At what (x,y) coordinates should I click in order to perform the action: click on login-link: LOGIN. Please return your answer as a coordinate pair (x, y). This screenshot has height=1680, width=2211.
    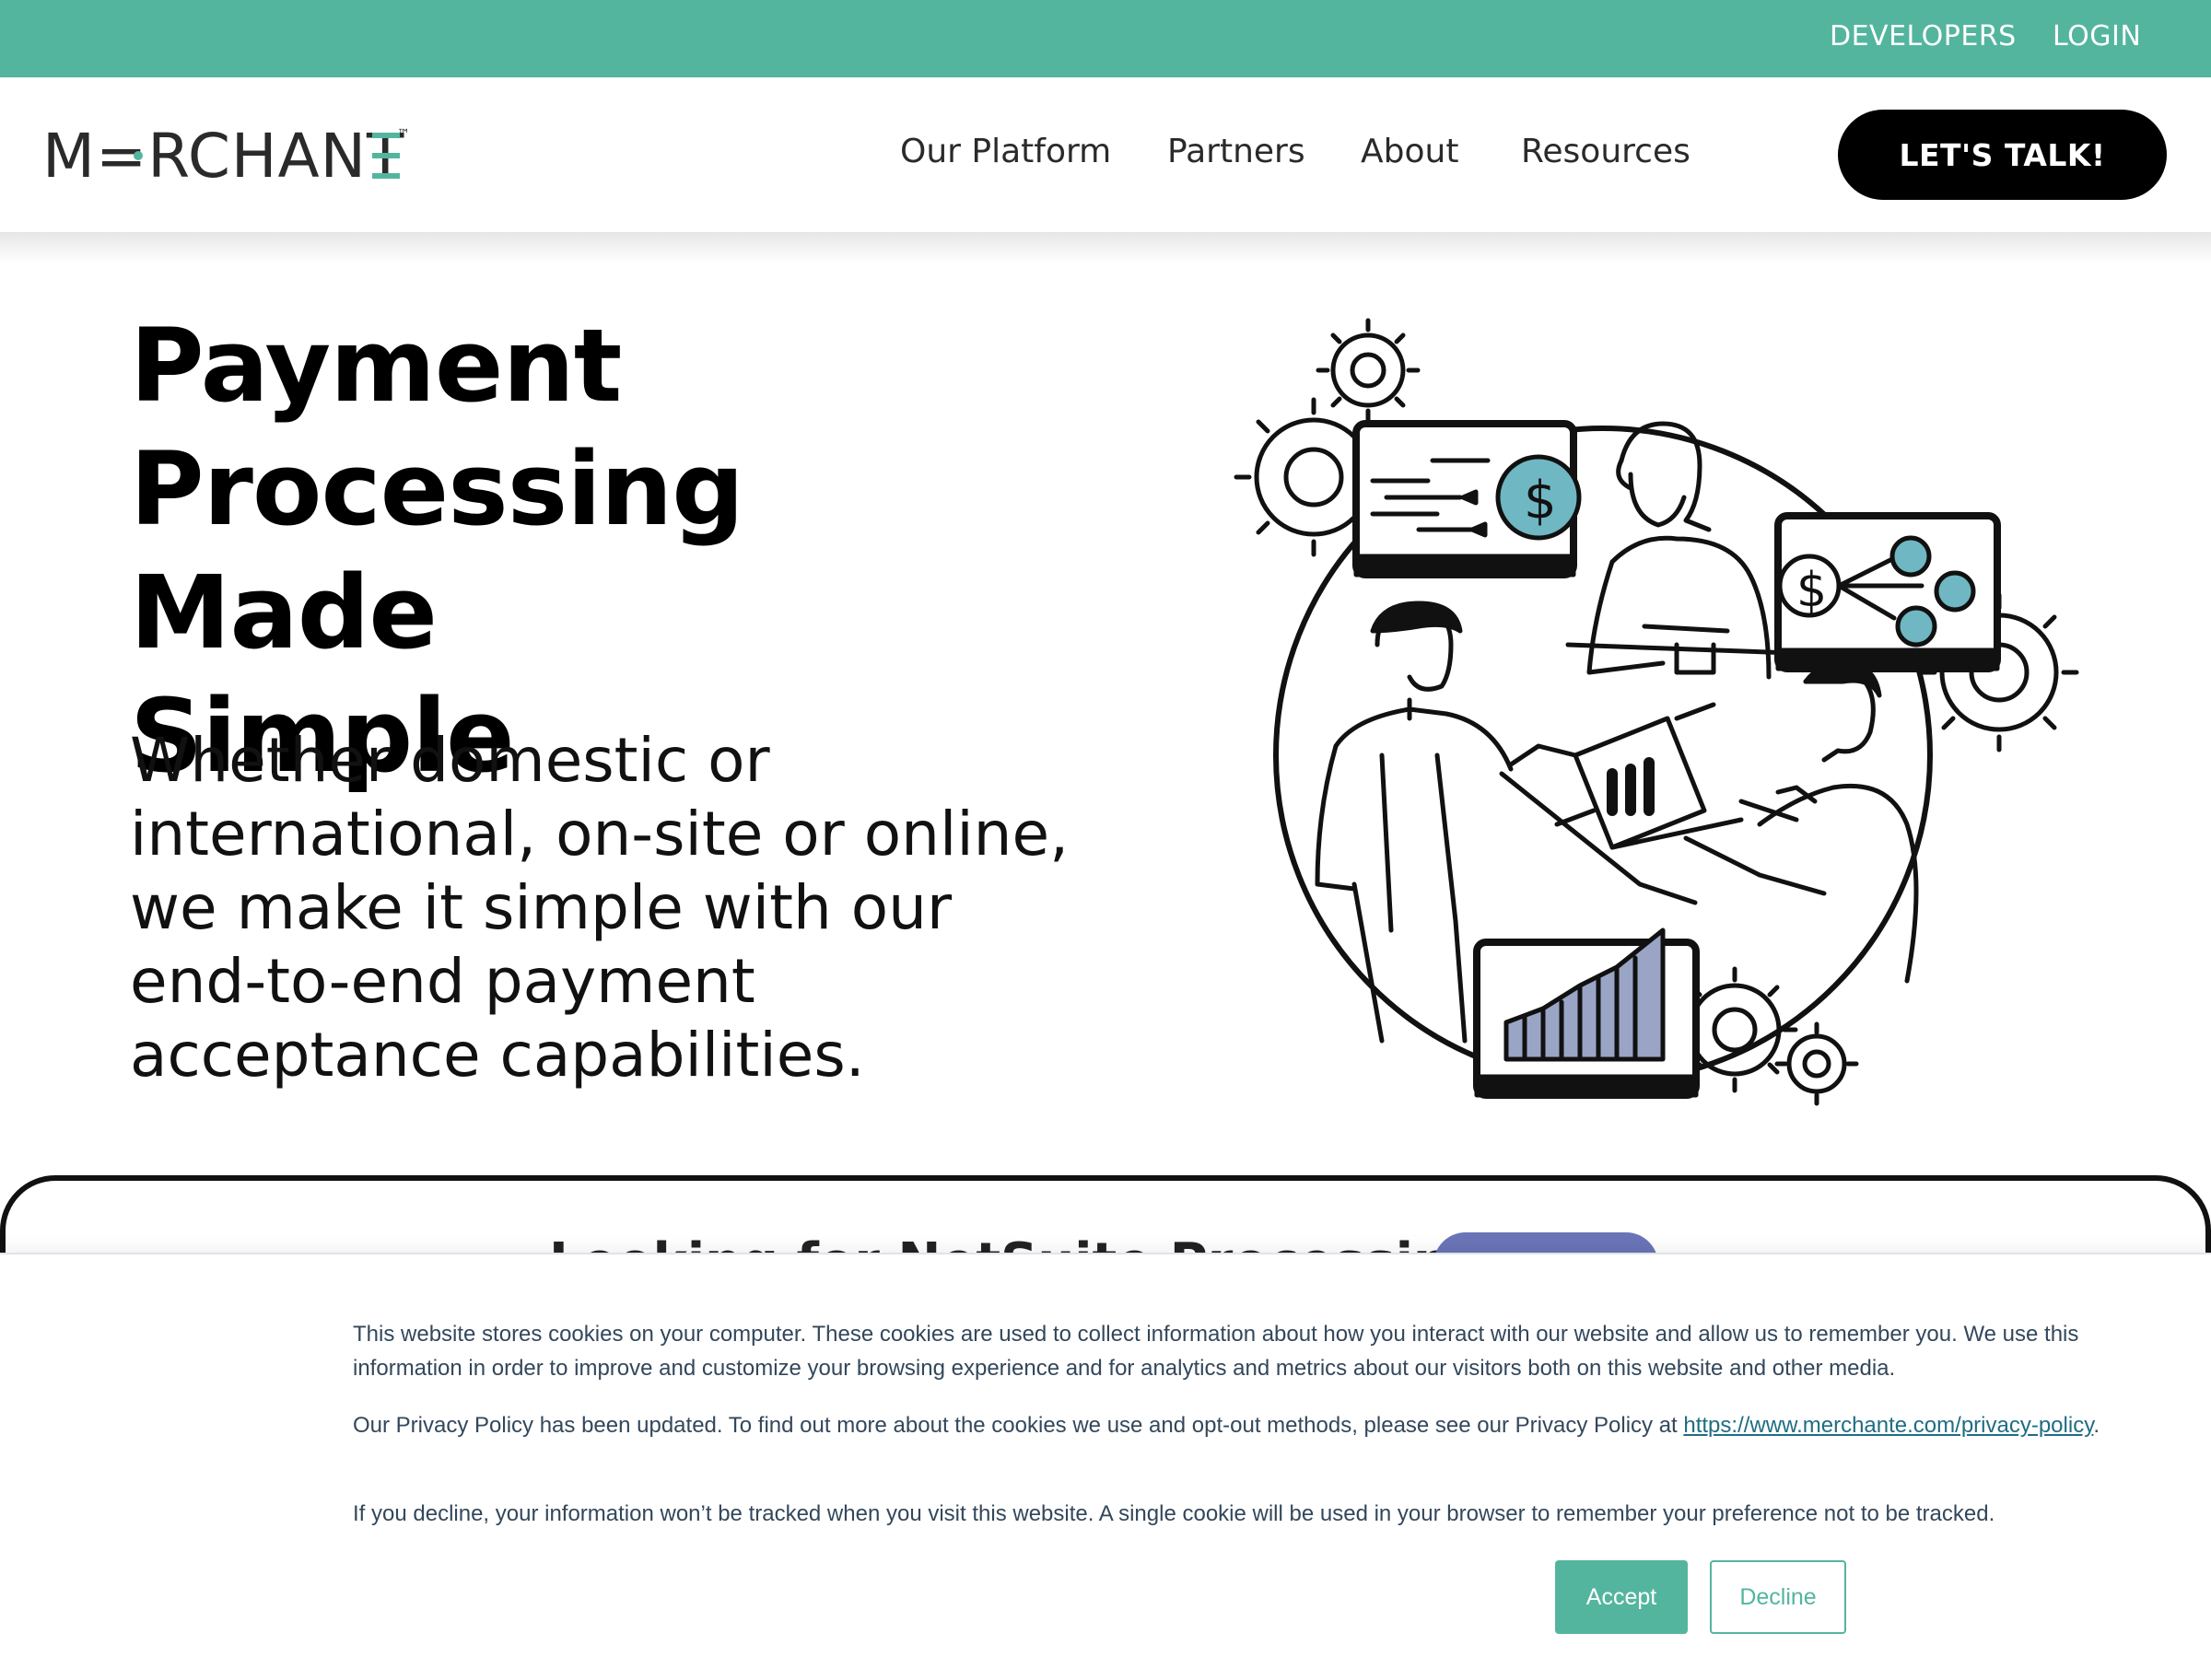
    Looking at the image, I should click on (2097, 36).